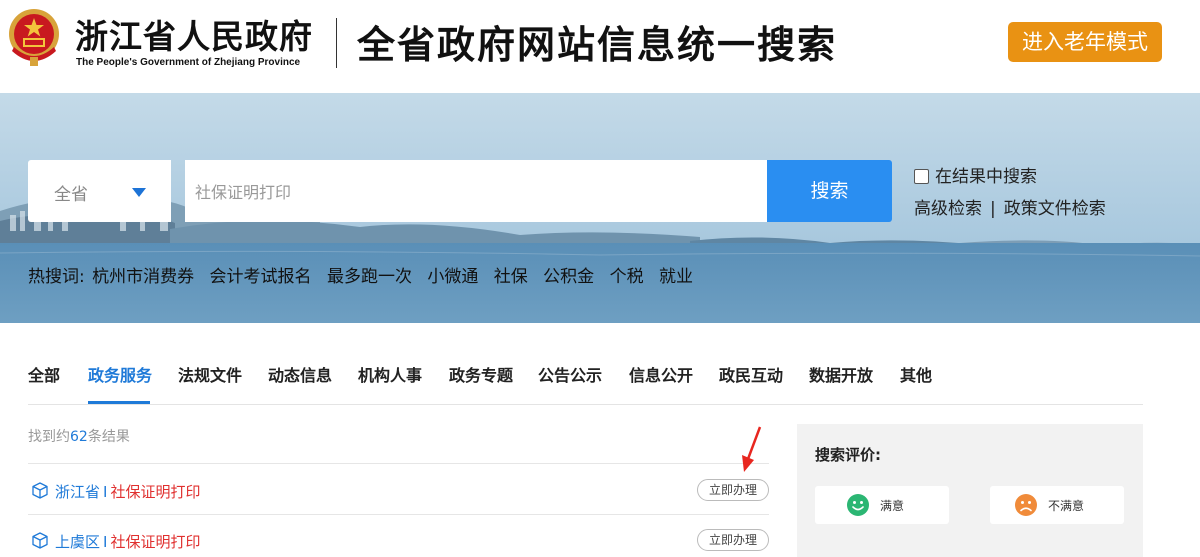  I want to click on unsatisfied-label: 不满意, so click(1066, 506).